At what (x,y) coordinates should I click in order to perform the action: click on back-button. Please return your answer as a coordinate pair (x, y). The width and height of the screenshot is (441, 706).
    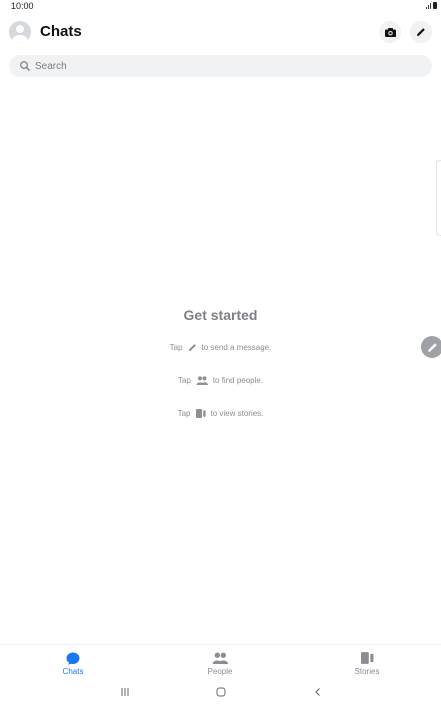
    Looking at the image, I should click on (318, 692).